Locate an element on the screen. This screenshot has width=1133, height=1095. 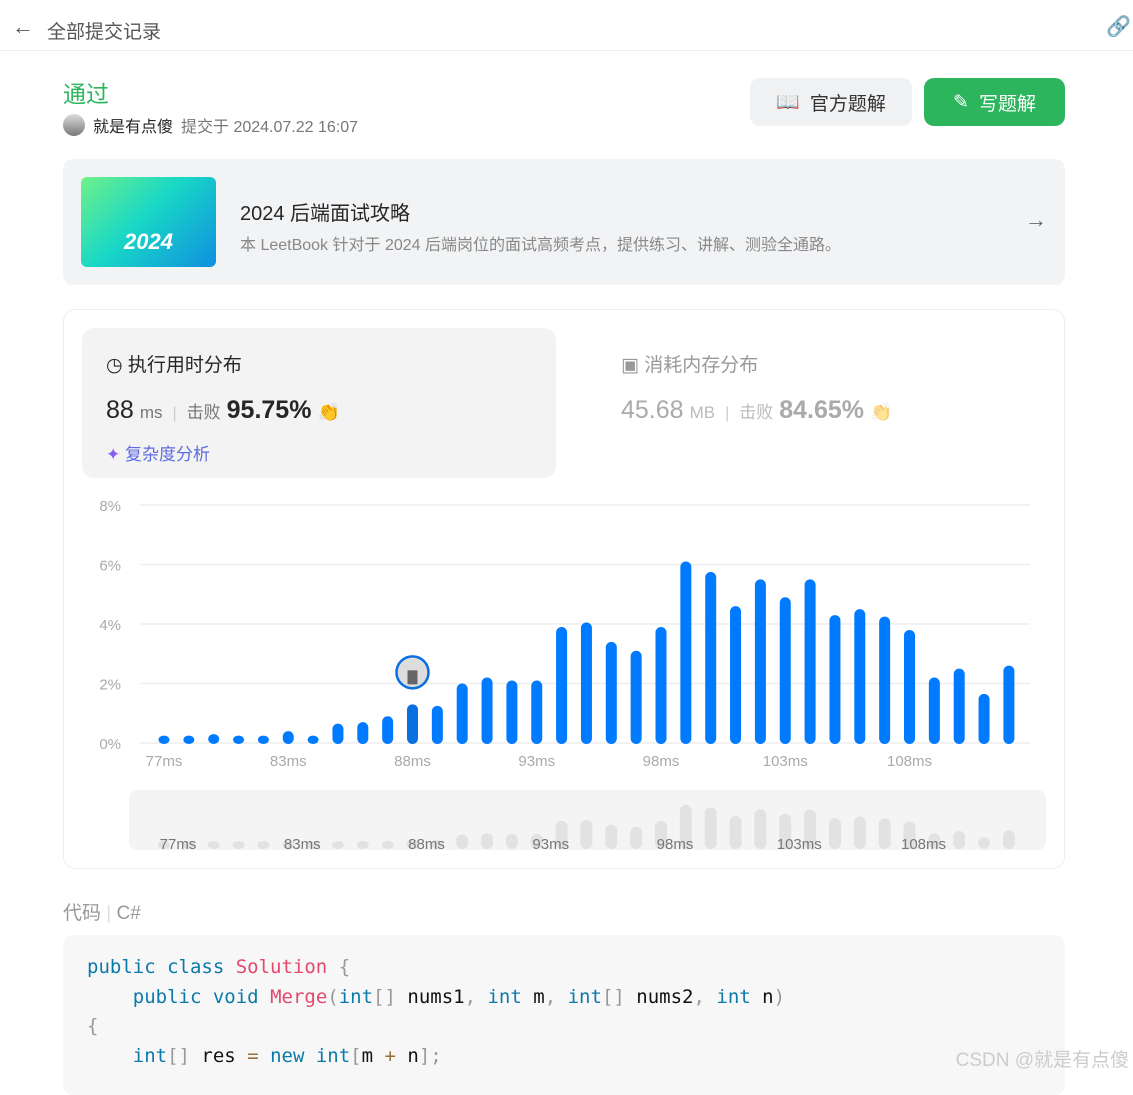
x-tick-label: 103ms is located at coordinates (785, 761).